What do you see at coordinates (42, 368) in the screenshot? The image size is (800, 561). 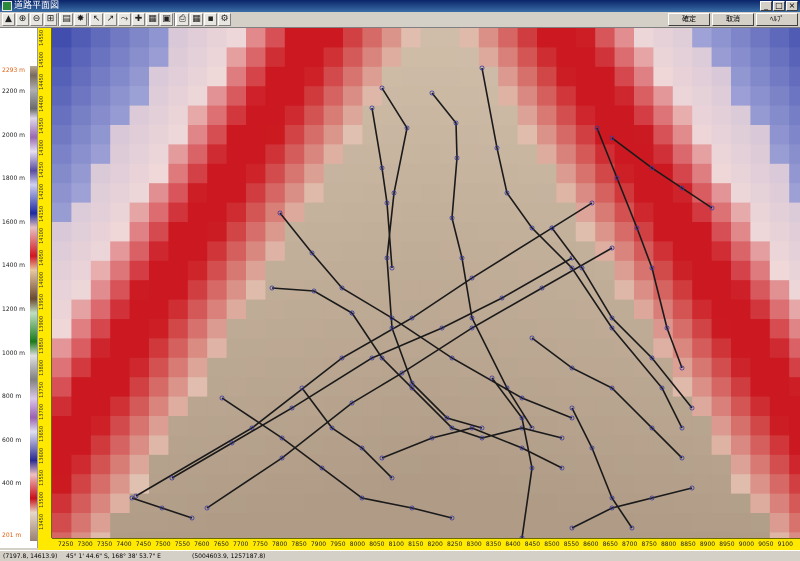 I see `ruler-y-label: 13800` at bounding box center [42, 368].